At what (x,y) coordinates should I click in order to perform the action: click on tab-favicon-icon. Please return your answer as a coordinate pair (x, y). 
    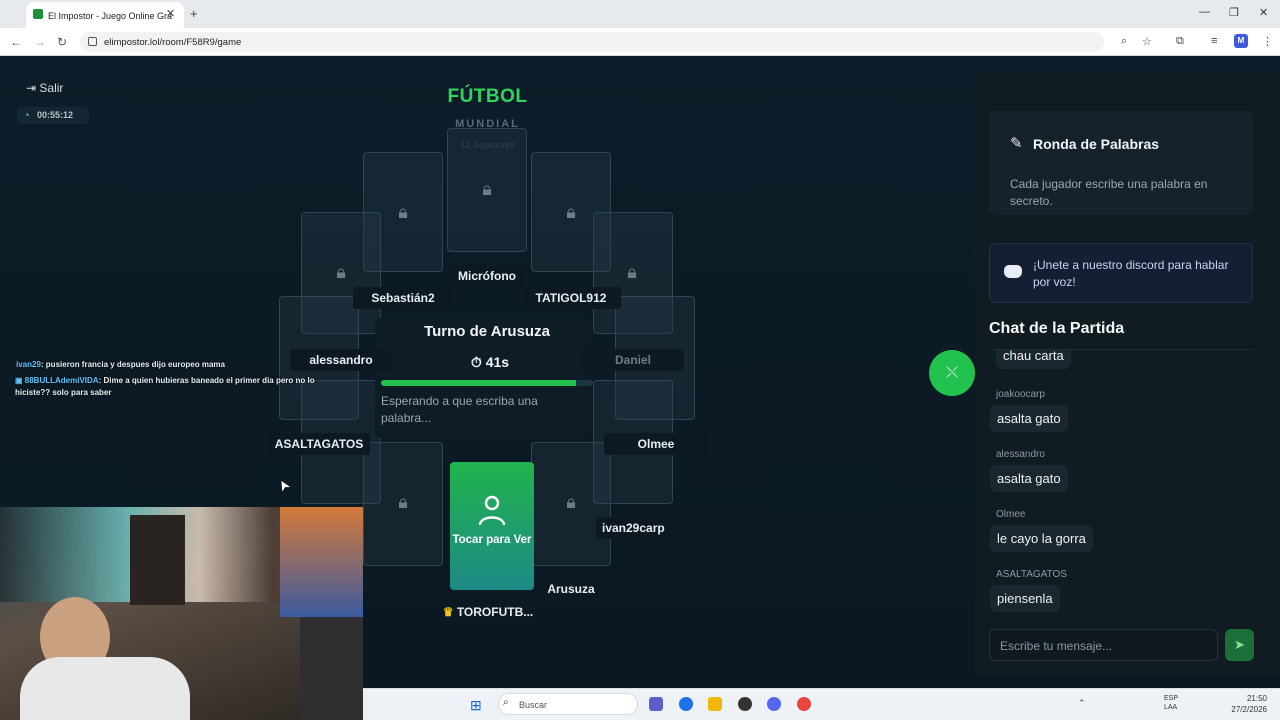
    Looking at the image, I should click on (38, 14).